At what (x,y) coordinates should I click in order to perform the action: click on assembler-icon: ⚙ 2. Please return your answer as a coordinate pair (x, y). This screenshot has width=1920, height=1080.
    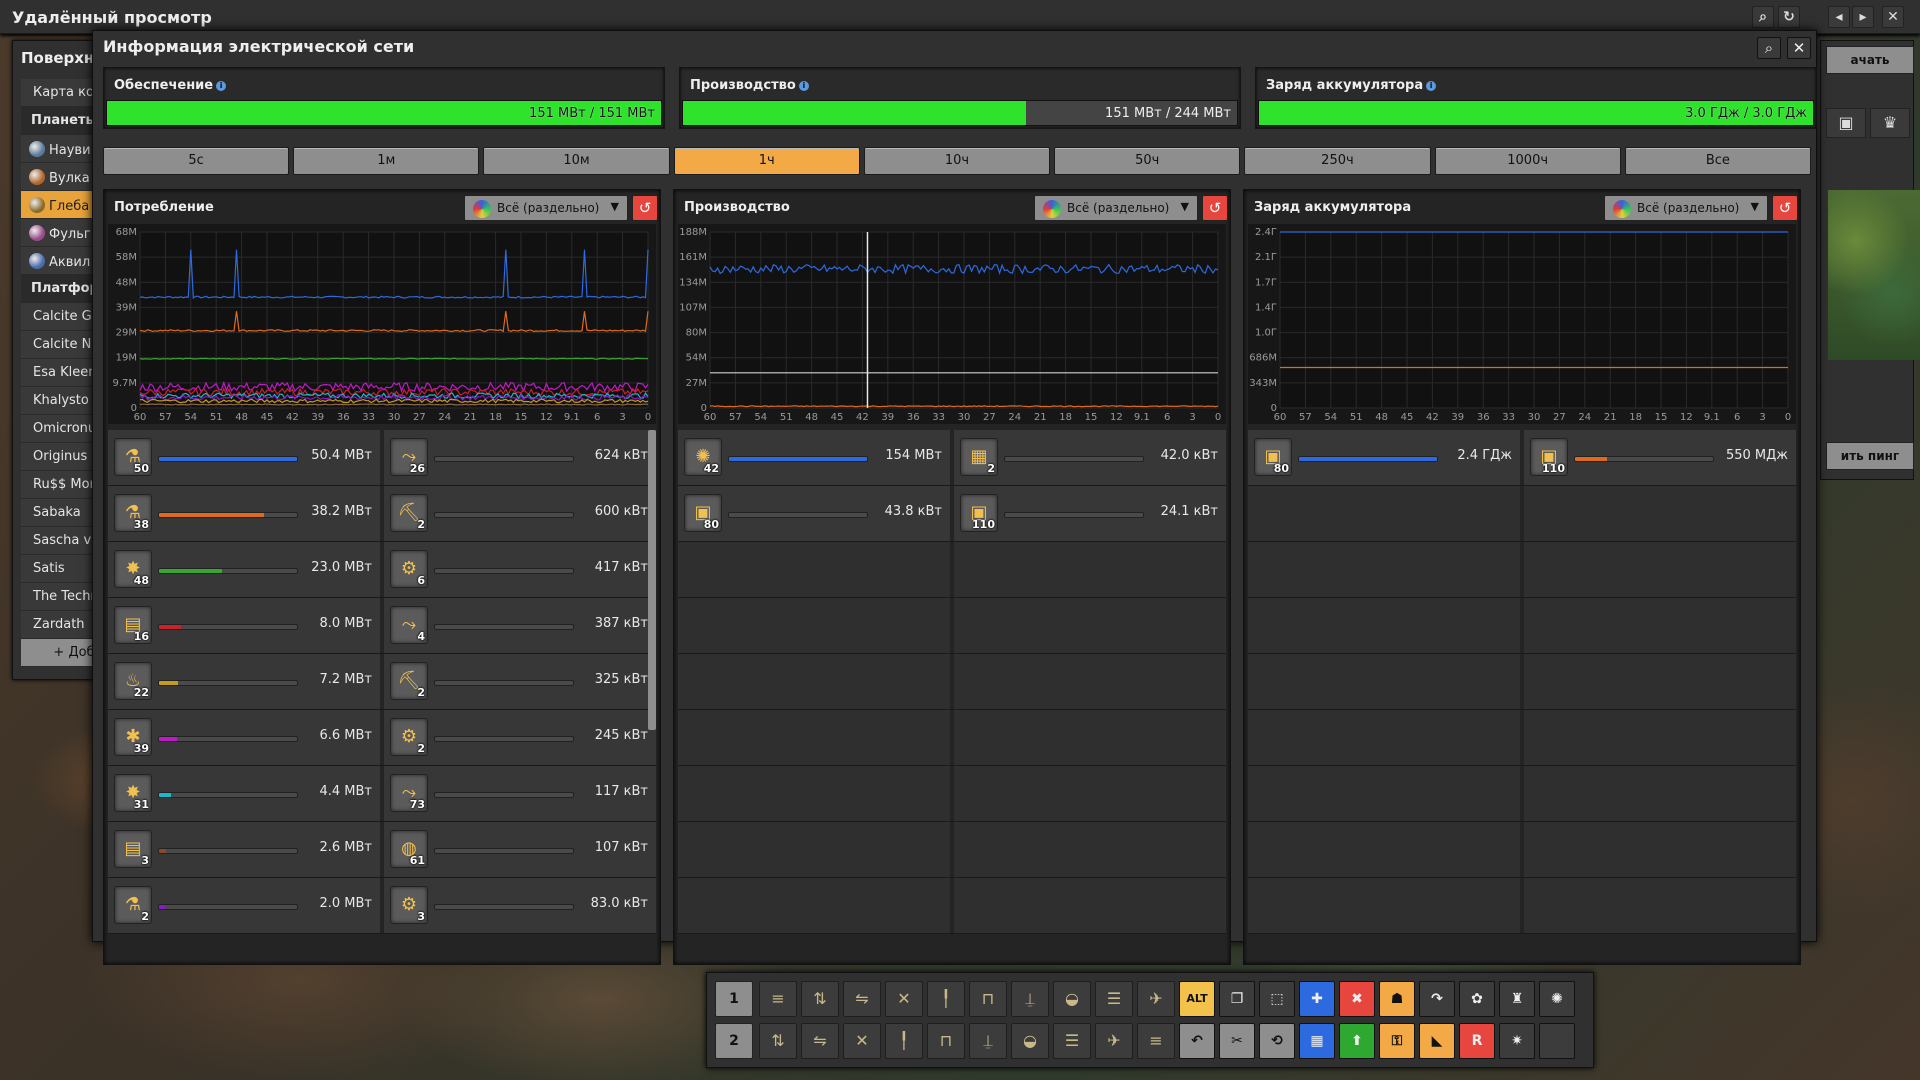
    Looking at the image, I should click on (409, 737).